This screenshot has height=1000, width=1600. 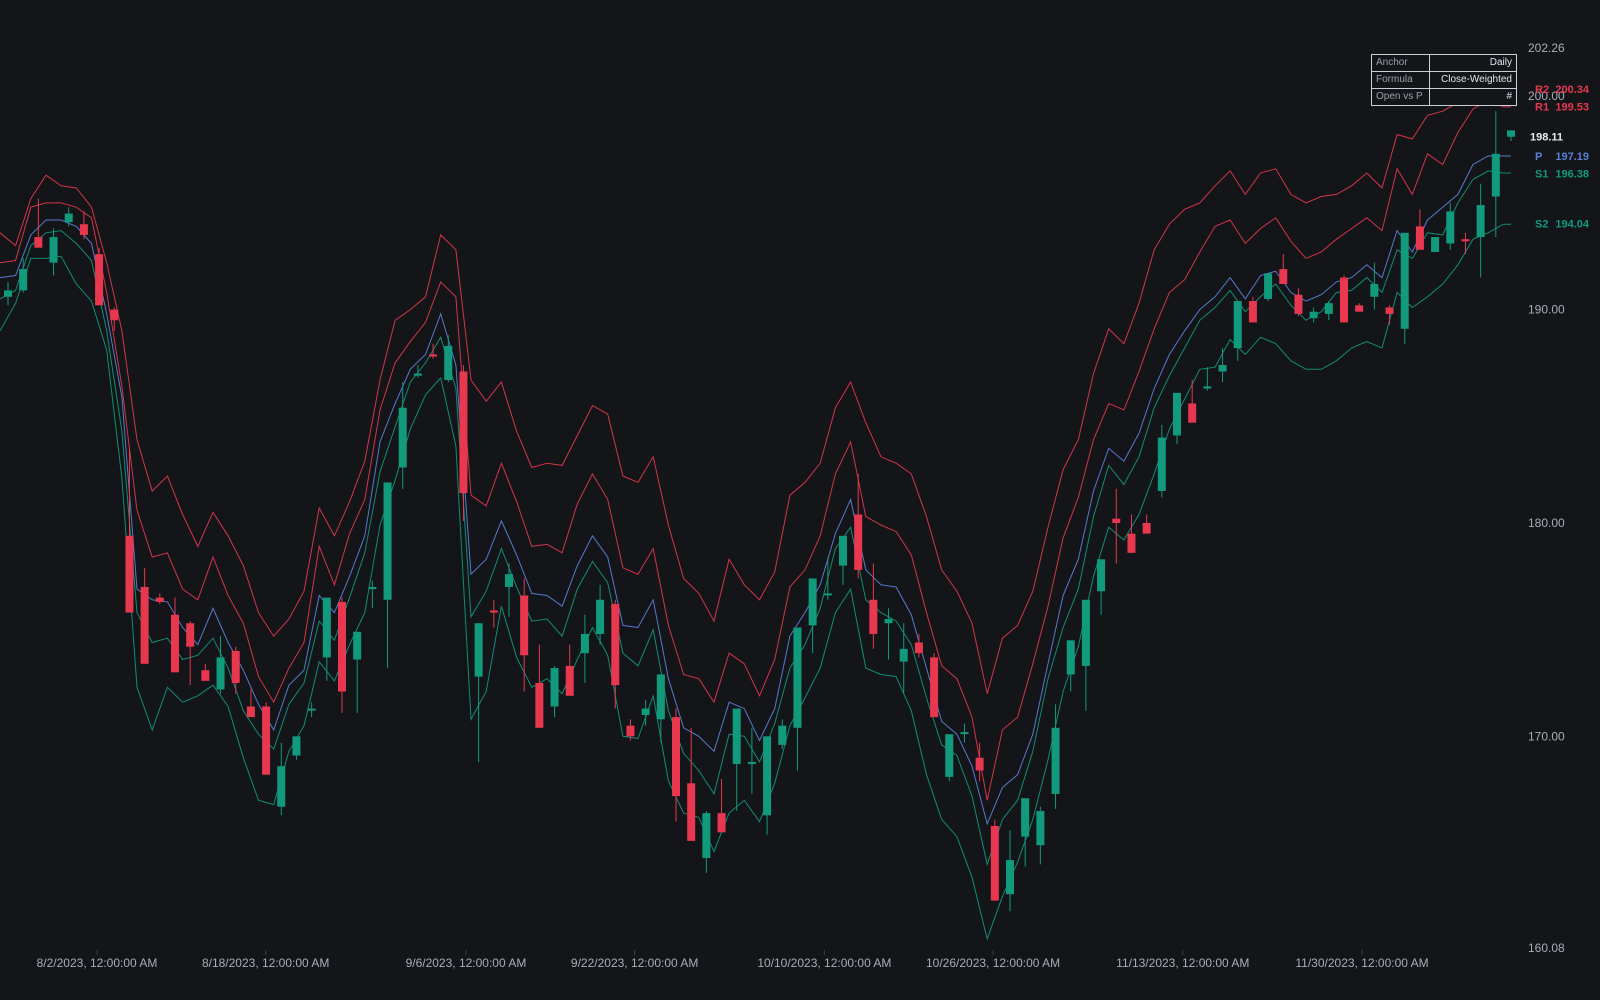 What do you see at coordinates (1538, 157) in the screenshot?
I see `level-name-p: P` at bounding box center [1538, 157].